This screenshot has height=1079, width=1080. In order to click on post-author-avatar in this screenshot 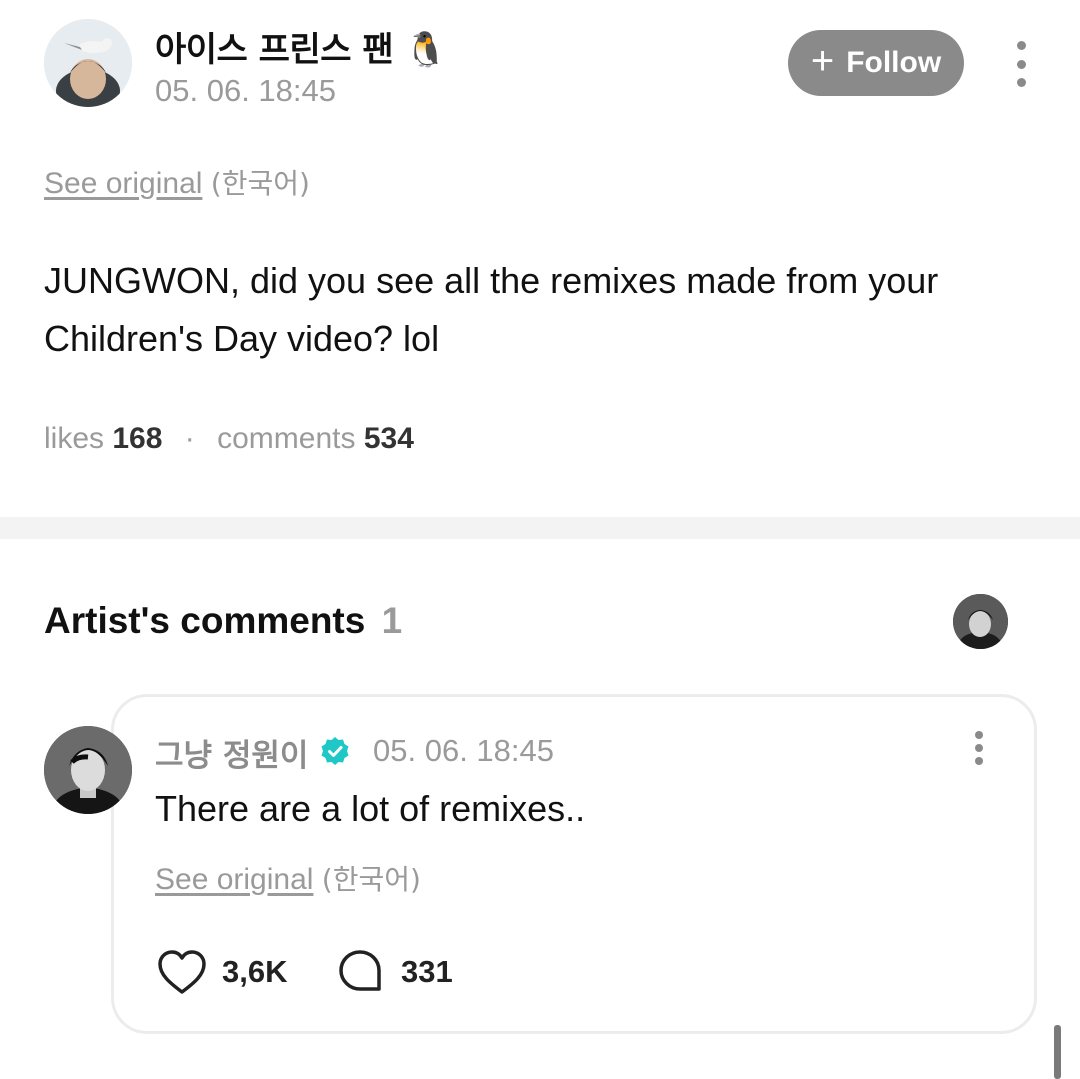, I will do `click(88, 63)`.